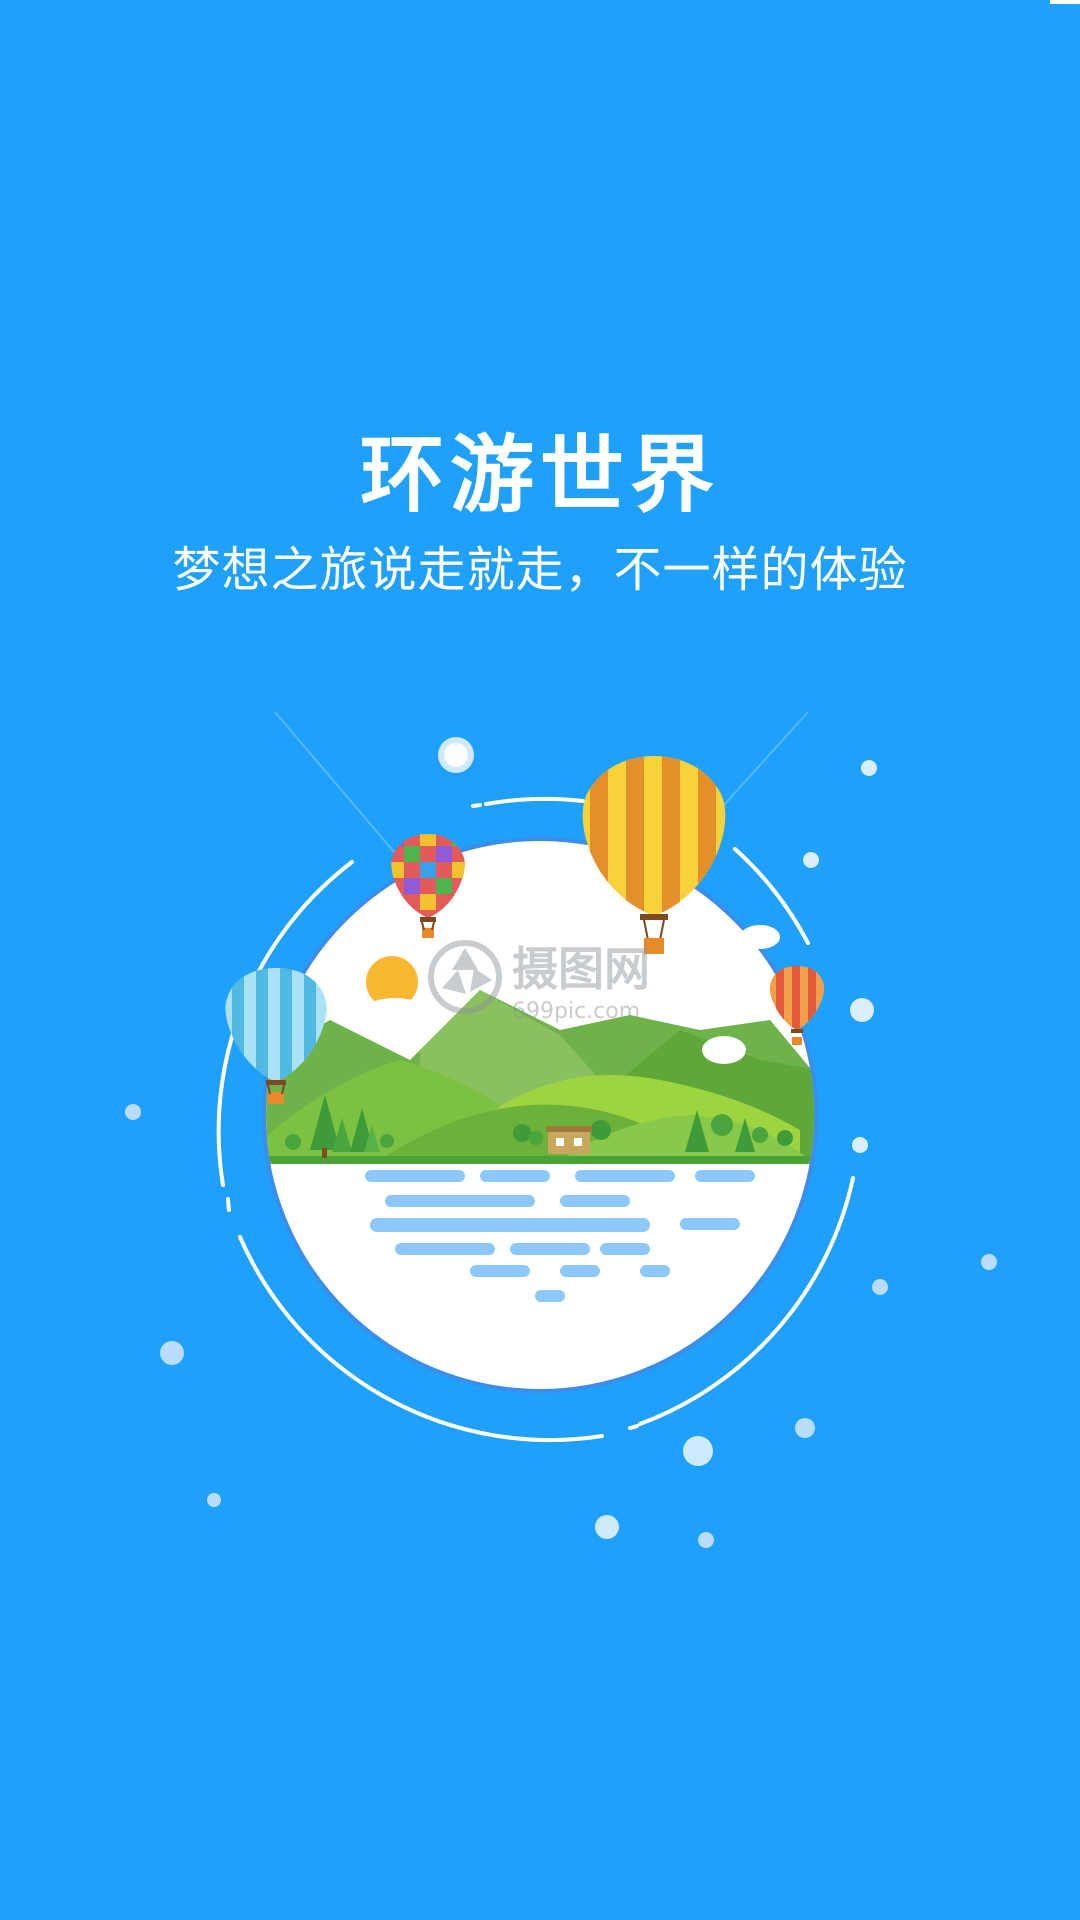 Image resolution: width=1080 pixels, height=1920 pixels. What do you see at coordinates (581, 969) in the screenshot?
I see `watermark-brand: 摄图网` at bounding box center [581, 969].